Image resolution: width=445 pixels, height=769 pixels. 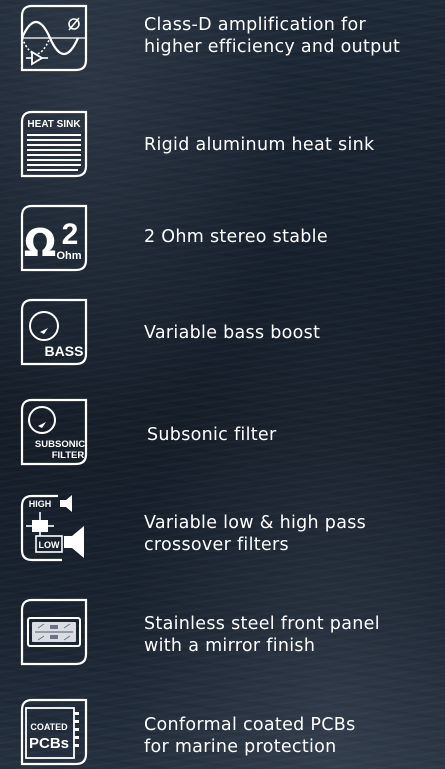 I want to click on two-ohm-icon-text: Ohm, so click(x=68, y=256).